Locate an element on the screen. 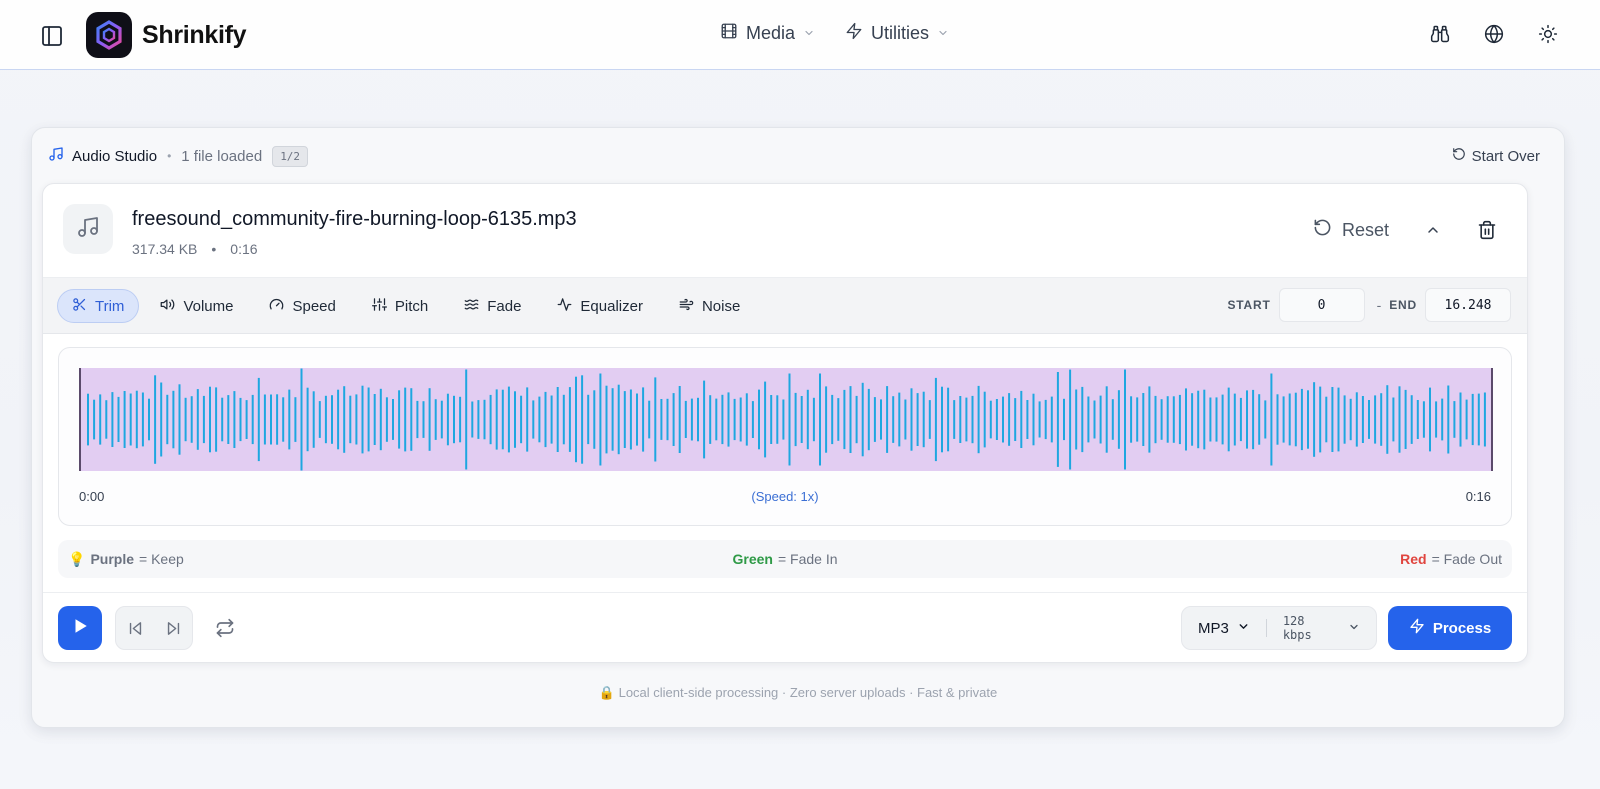 The image size is (1600, 789). trim-end-handle is located at coordinates (1492, 419).